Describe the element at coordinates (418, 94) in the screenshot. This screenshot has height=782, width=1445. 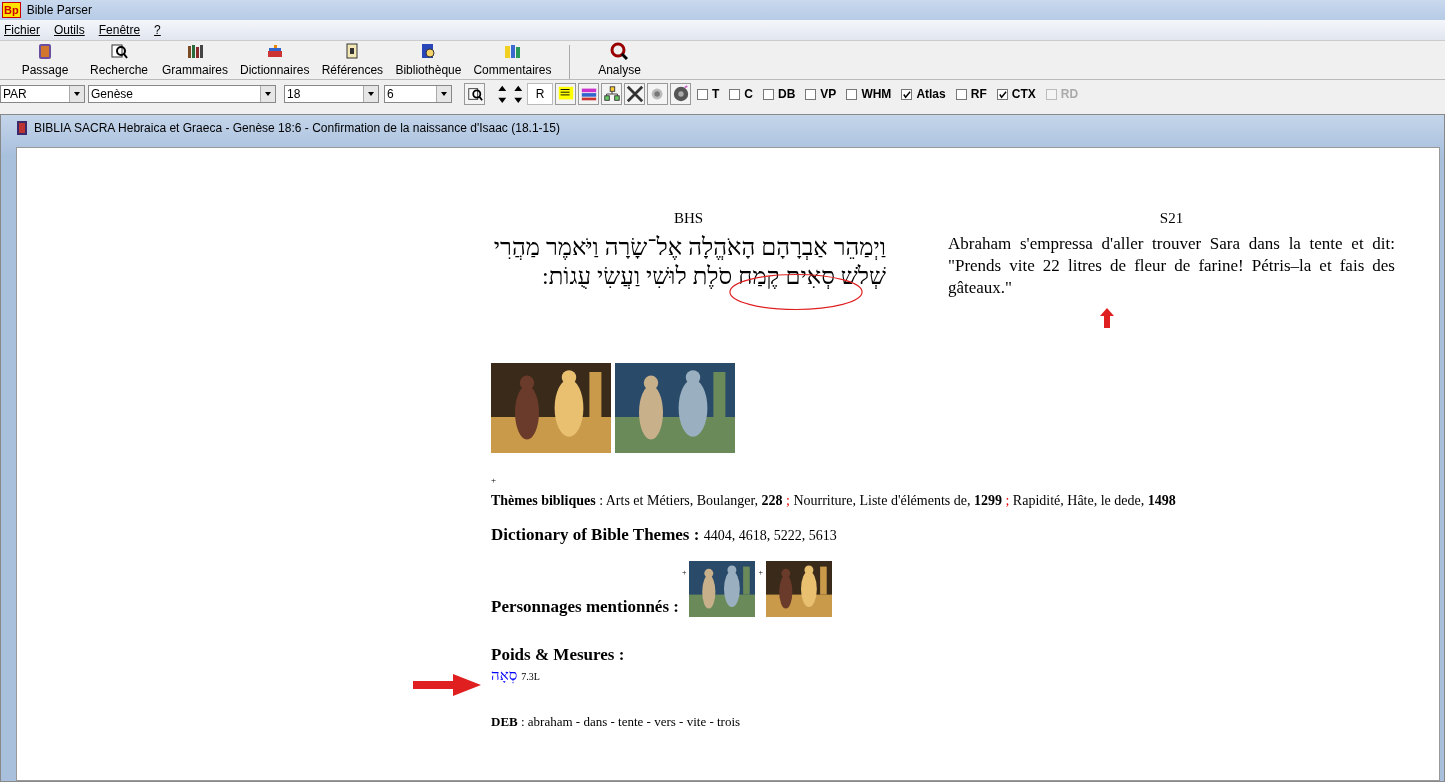
I see `dropdown: 6` at that location.